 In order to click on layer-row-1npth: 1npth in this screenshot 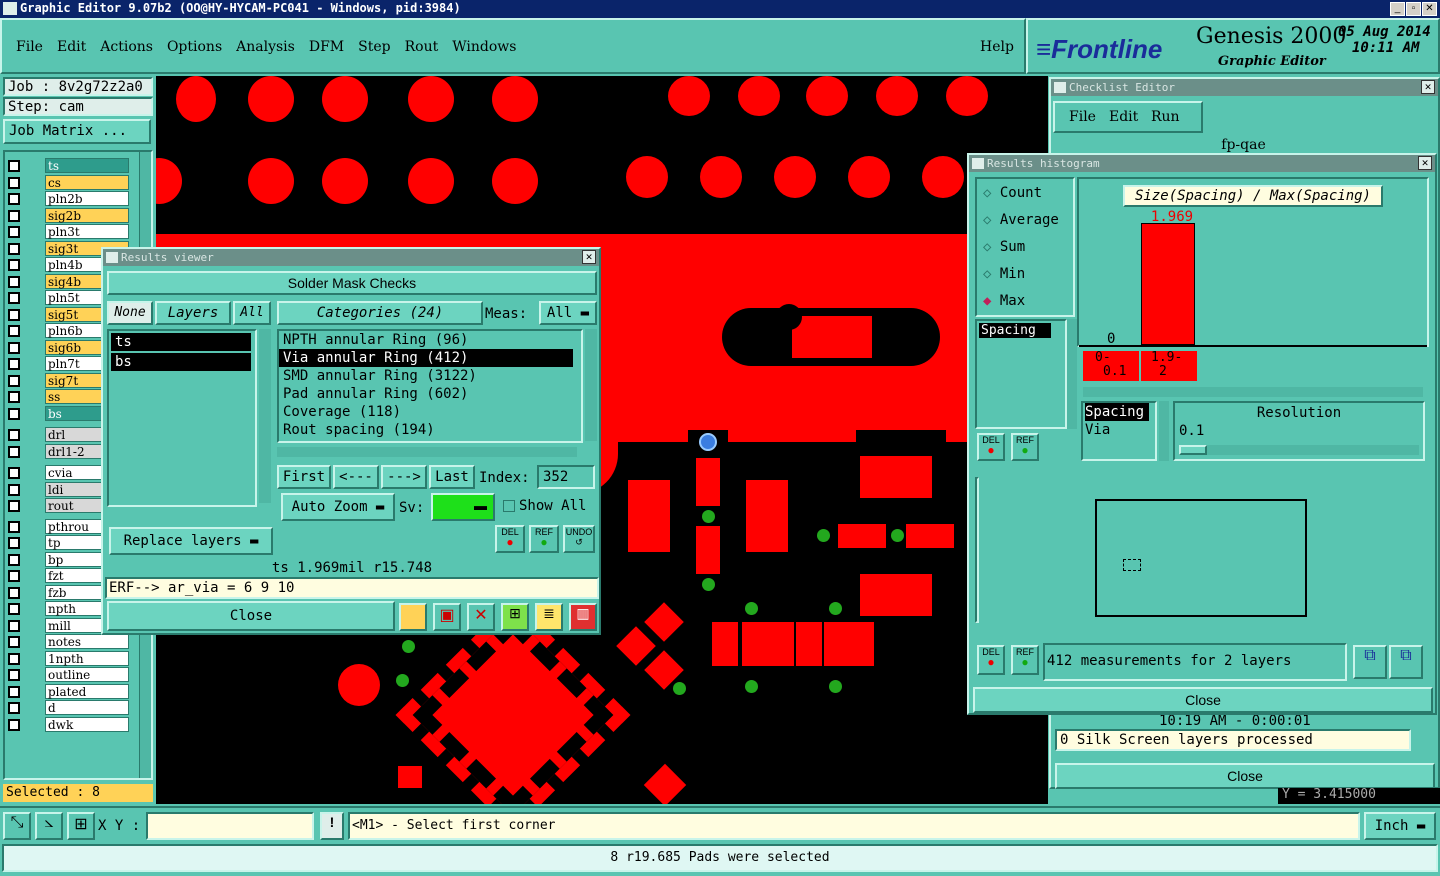, I will do `click(70, 659)`.